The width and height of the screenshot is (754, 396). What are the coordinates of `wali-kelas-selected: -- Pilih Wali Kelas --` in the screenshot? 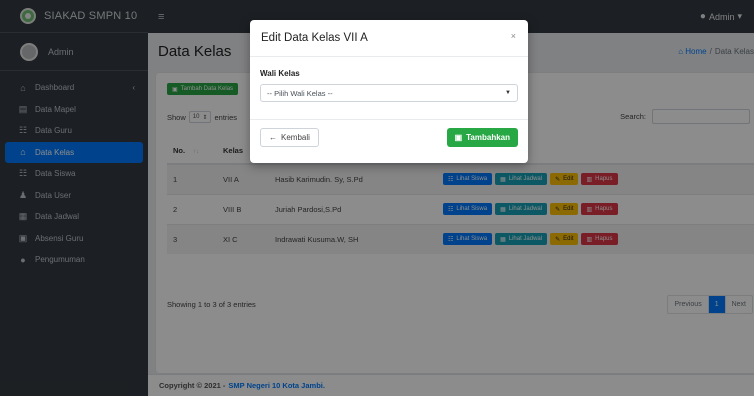 It's located at (300, 93).